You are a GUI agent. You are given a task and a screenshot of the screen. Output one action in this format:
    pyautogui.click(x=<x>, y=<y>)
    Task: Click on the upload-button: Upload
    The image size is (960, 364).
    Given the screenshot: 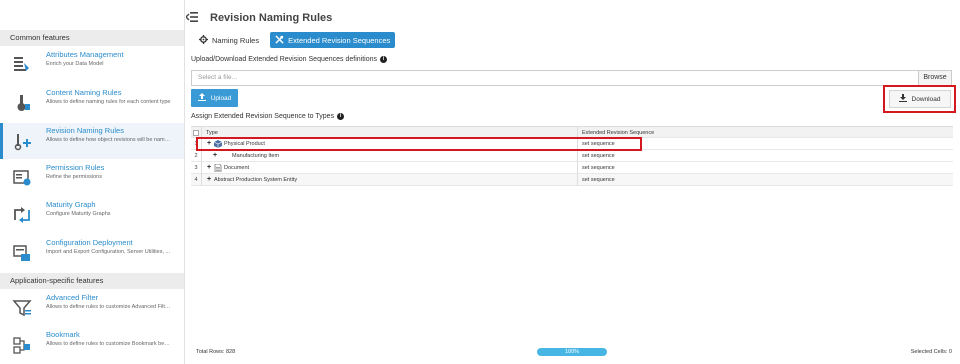 What is the action you would take?
    pyautogui.click(x=214, y=98)
    